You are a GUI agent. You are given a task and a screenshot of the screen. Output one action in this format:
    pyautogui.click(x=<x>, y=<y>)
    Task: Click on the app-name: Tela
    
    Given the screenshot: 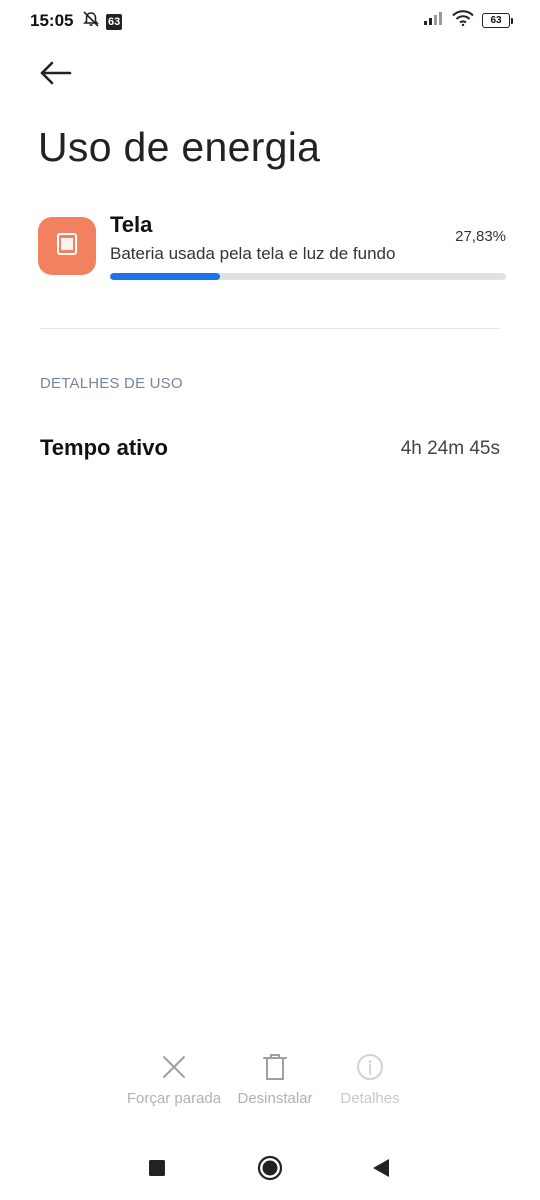 What is the action you would take?
    pyautogui.click(x=131, y=224)
    